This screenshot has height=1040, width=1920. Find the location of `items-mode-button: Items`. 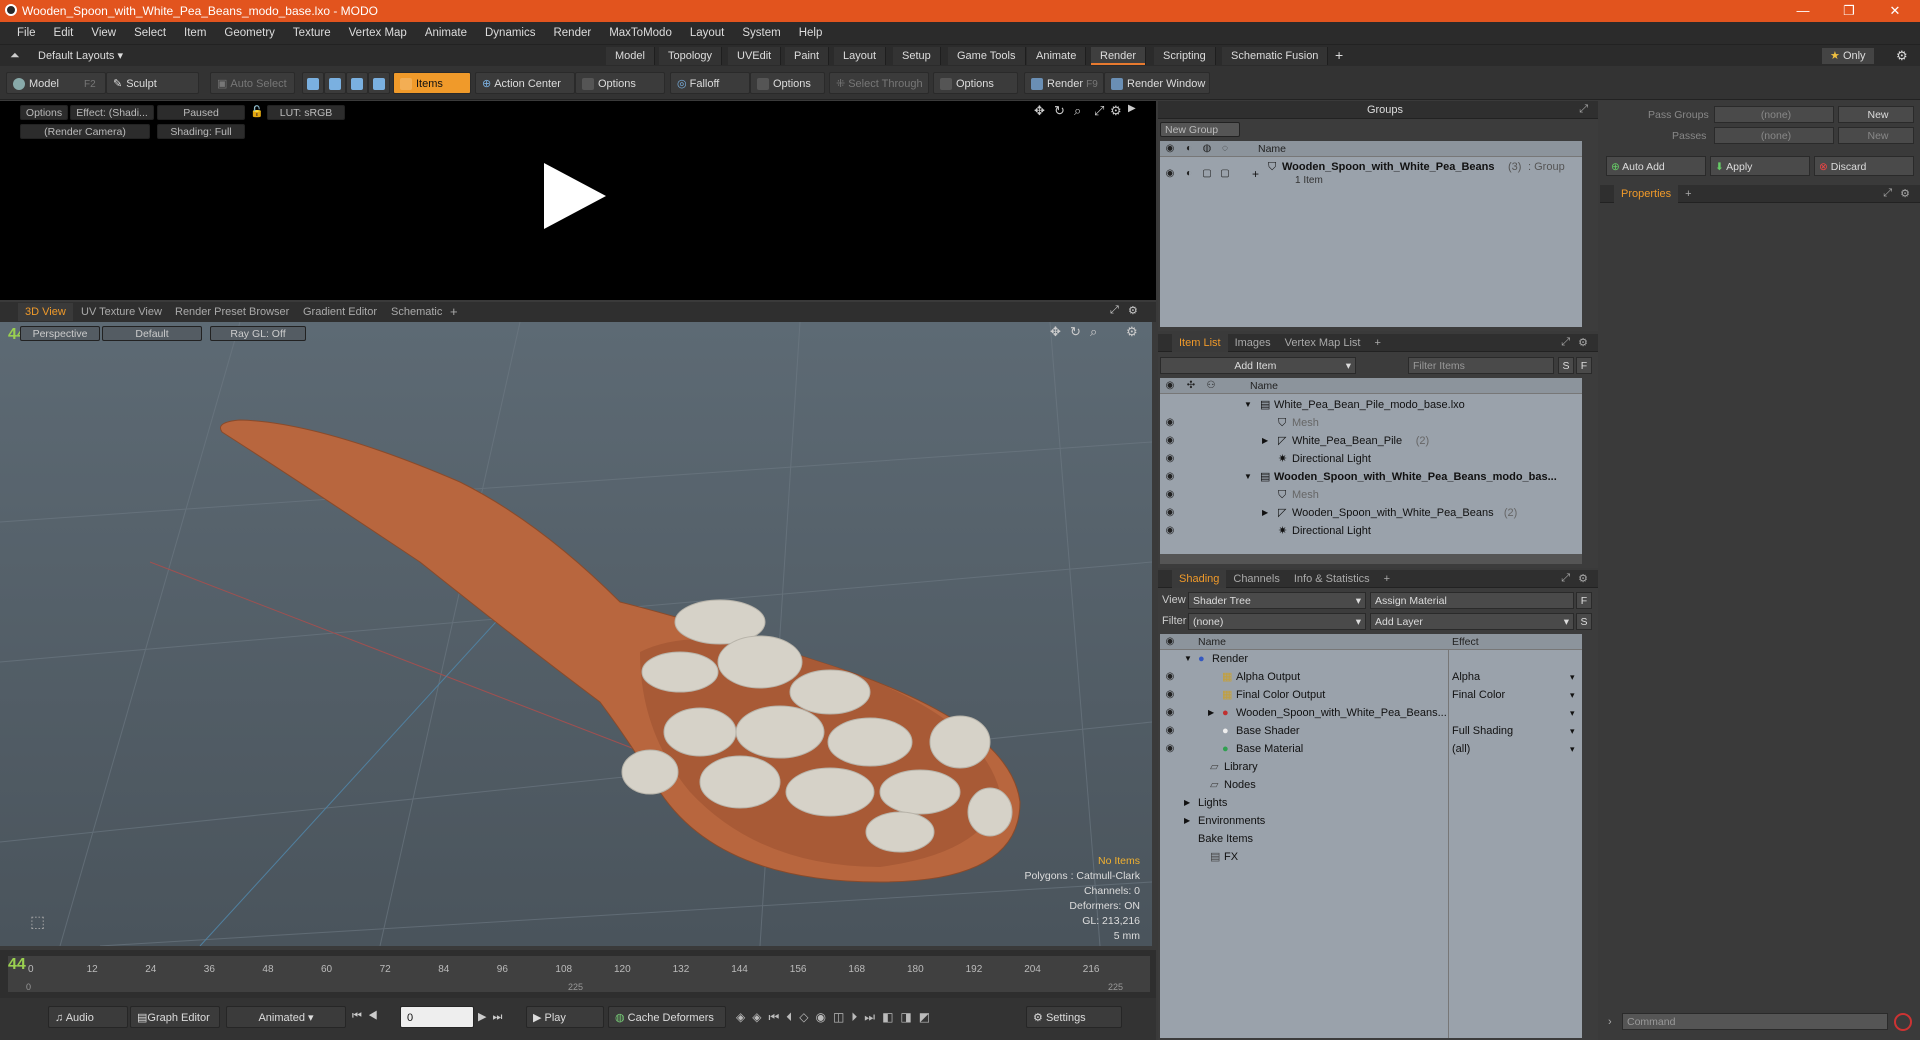

items-mode-button: Items is located at coordinates (432, 83).